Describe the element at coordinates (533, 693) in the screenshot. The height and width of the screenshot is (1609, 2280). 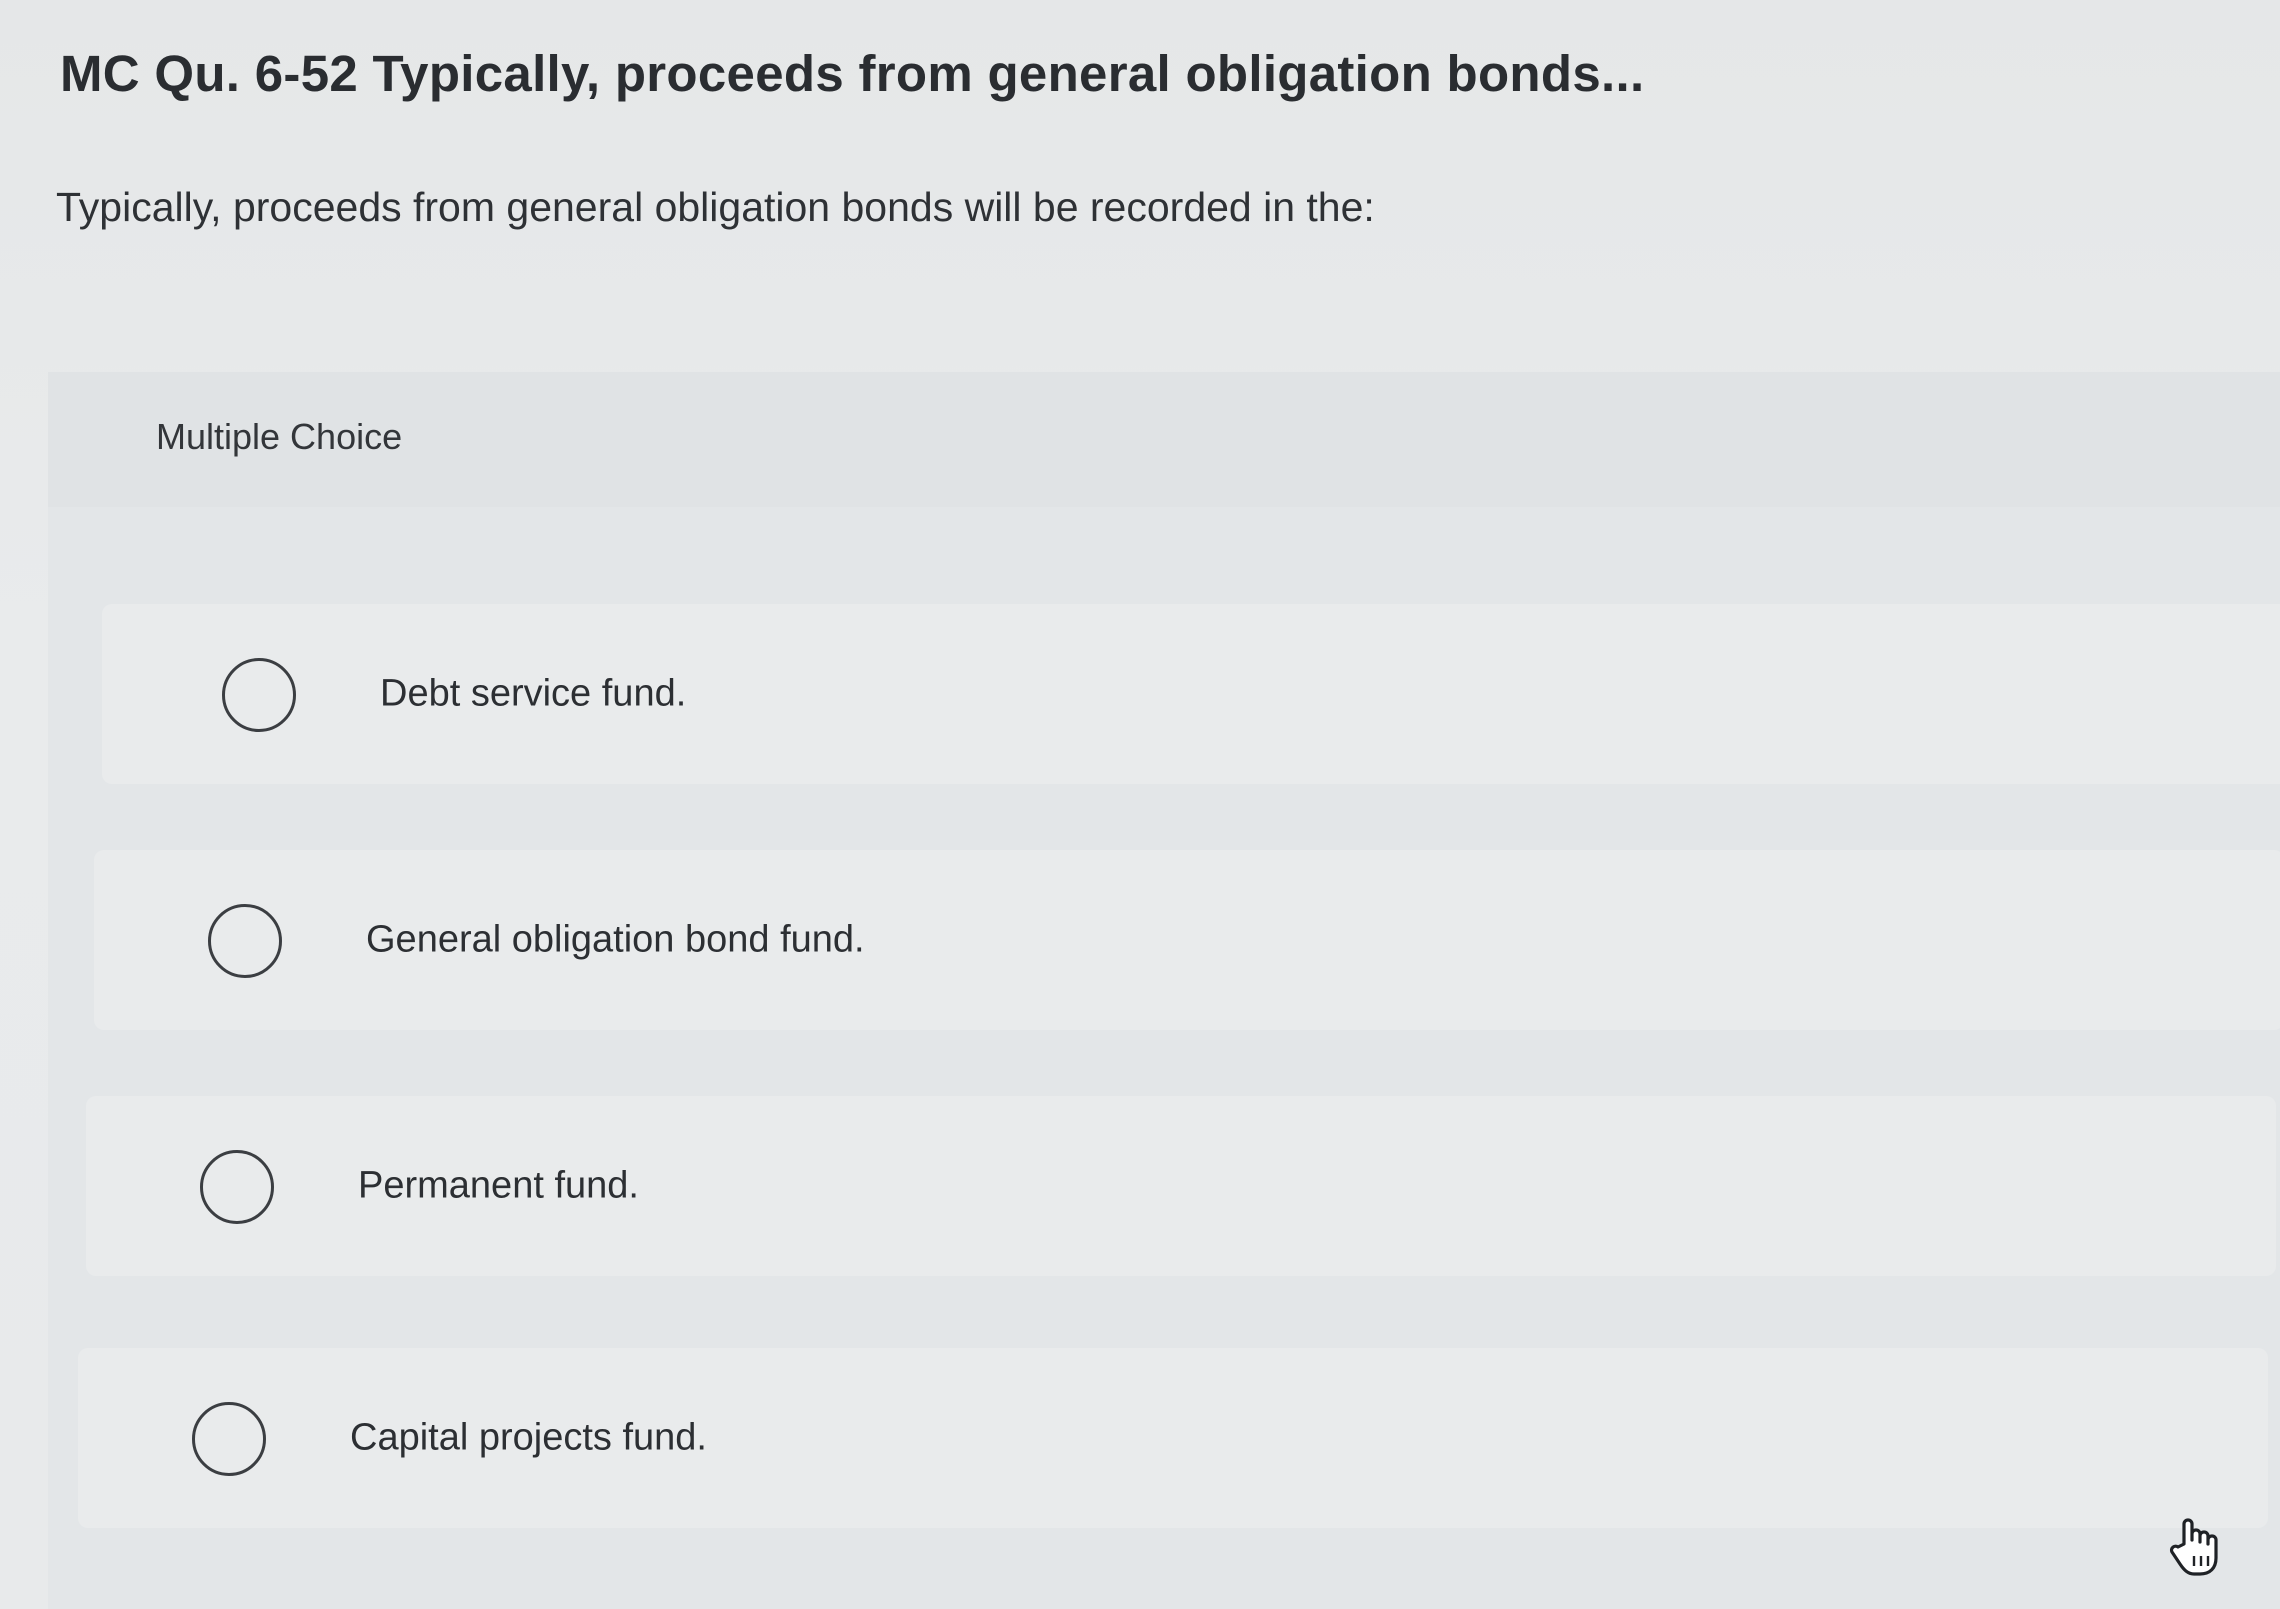
I see `answer-option-label: Debt service fund.` at that location.